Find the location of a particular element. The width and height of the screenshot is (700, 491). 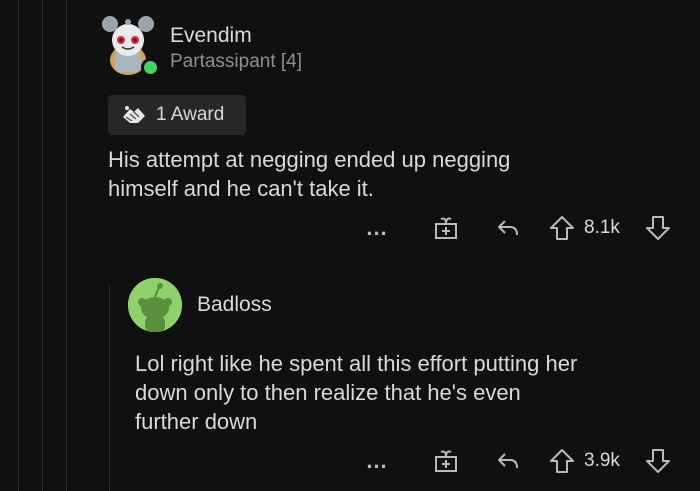

vote-count: 8.1k is located at coordinates (602, 227).